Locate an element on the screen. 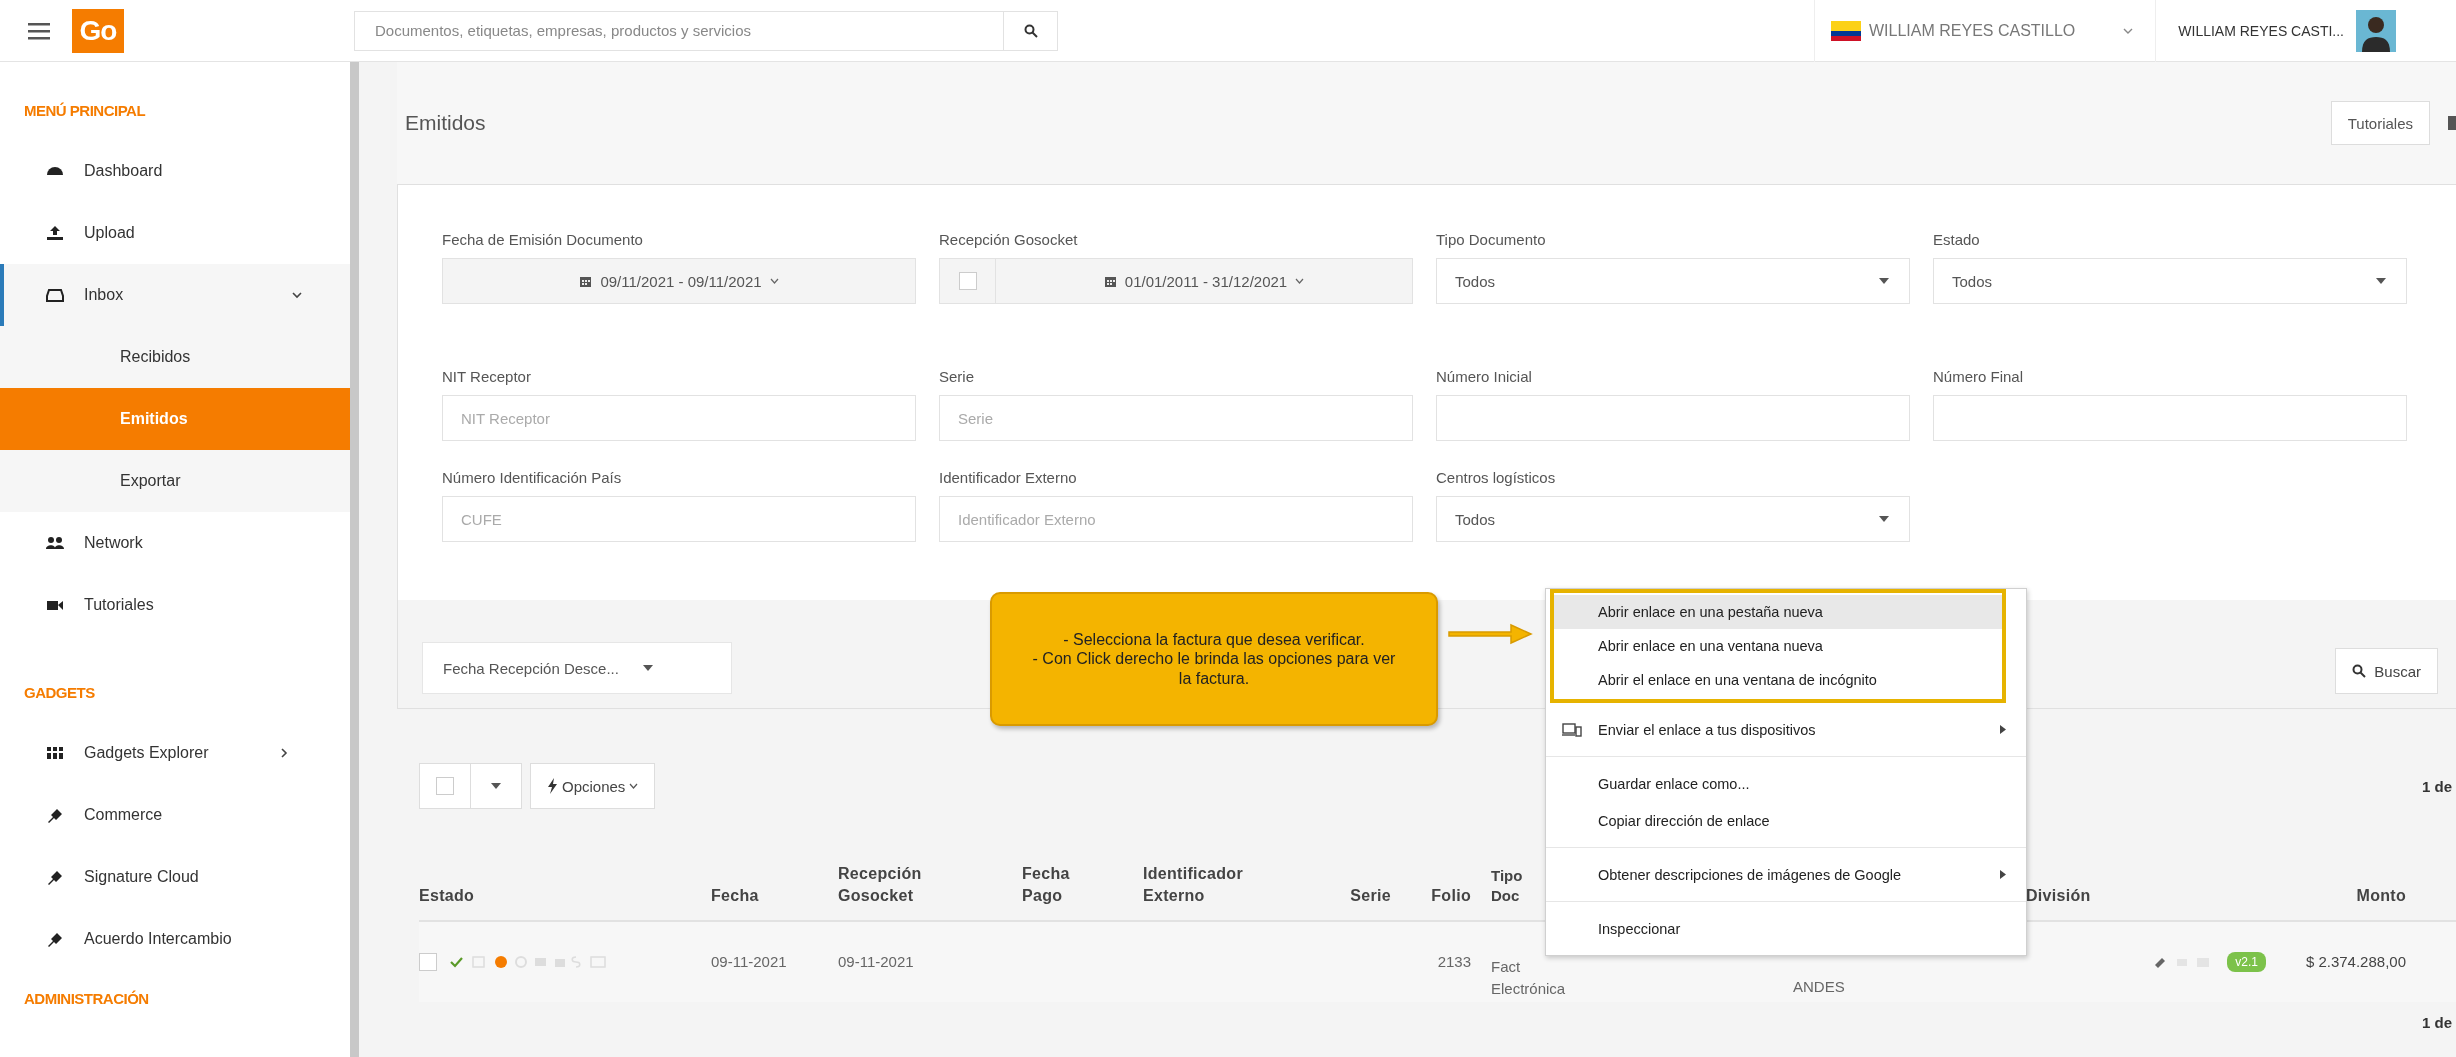  row-checkbox is located at coordinates (428, 962).